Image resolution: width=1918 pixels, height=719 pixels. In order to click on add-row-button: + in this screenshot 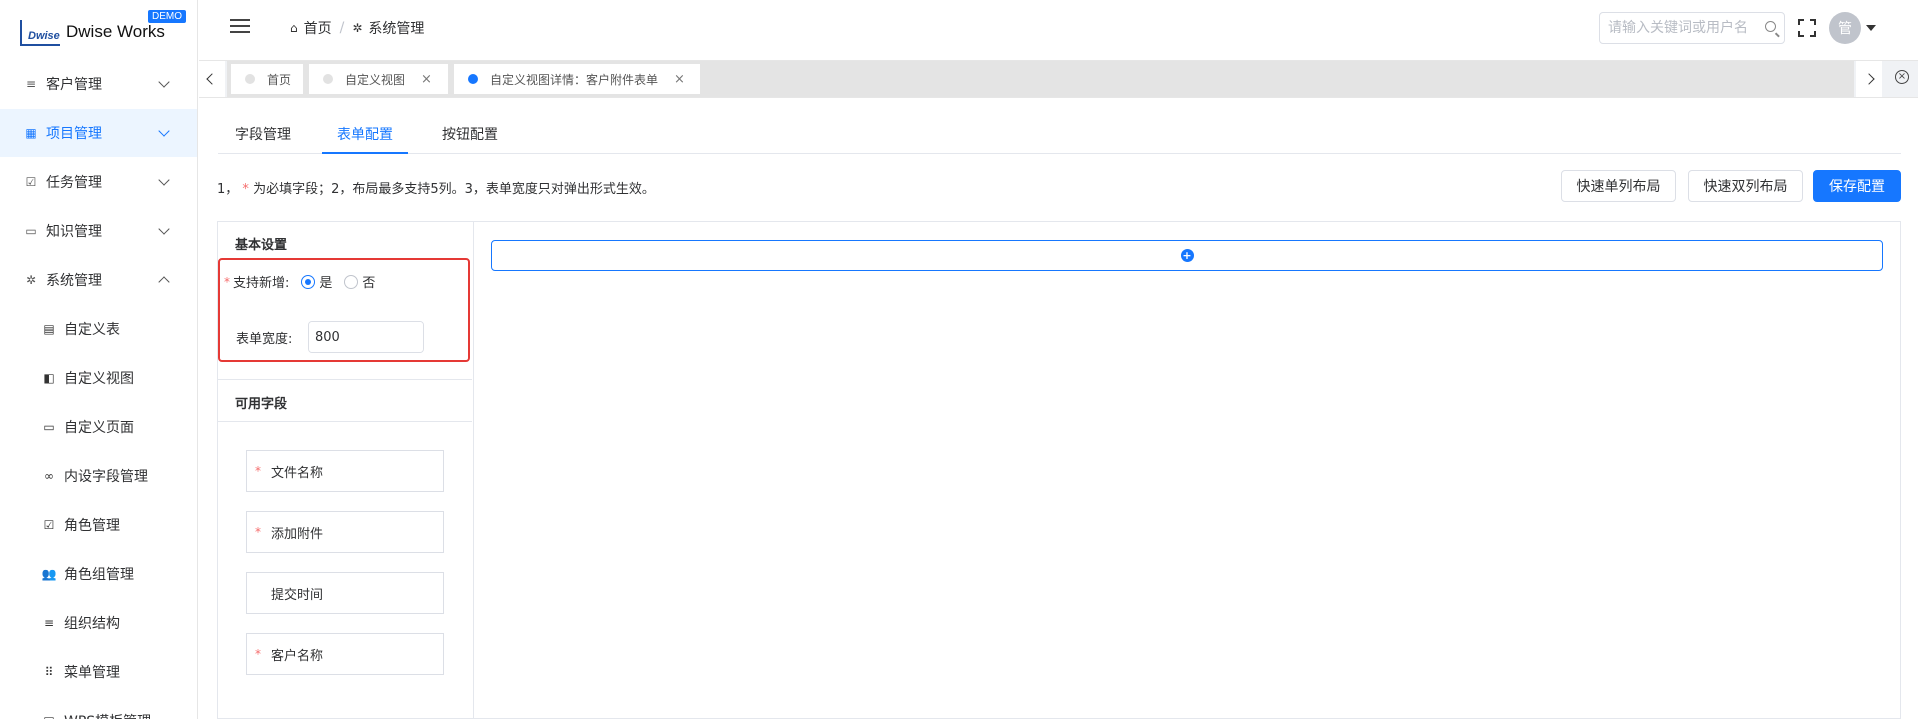, I will do `click(1187, 255)`.